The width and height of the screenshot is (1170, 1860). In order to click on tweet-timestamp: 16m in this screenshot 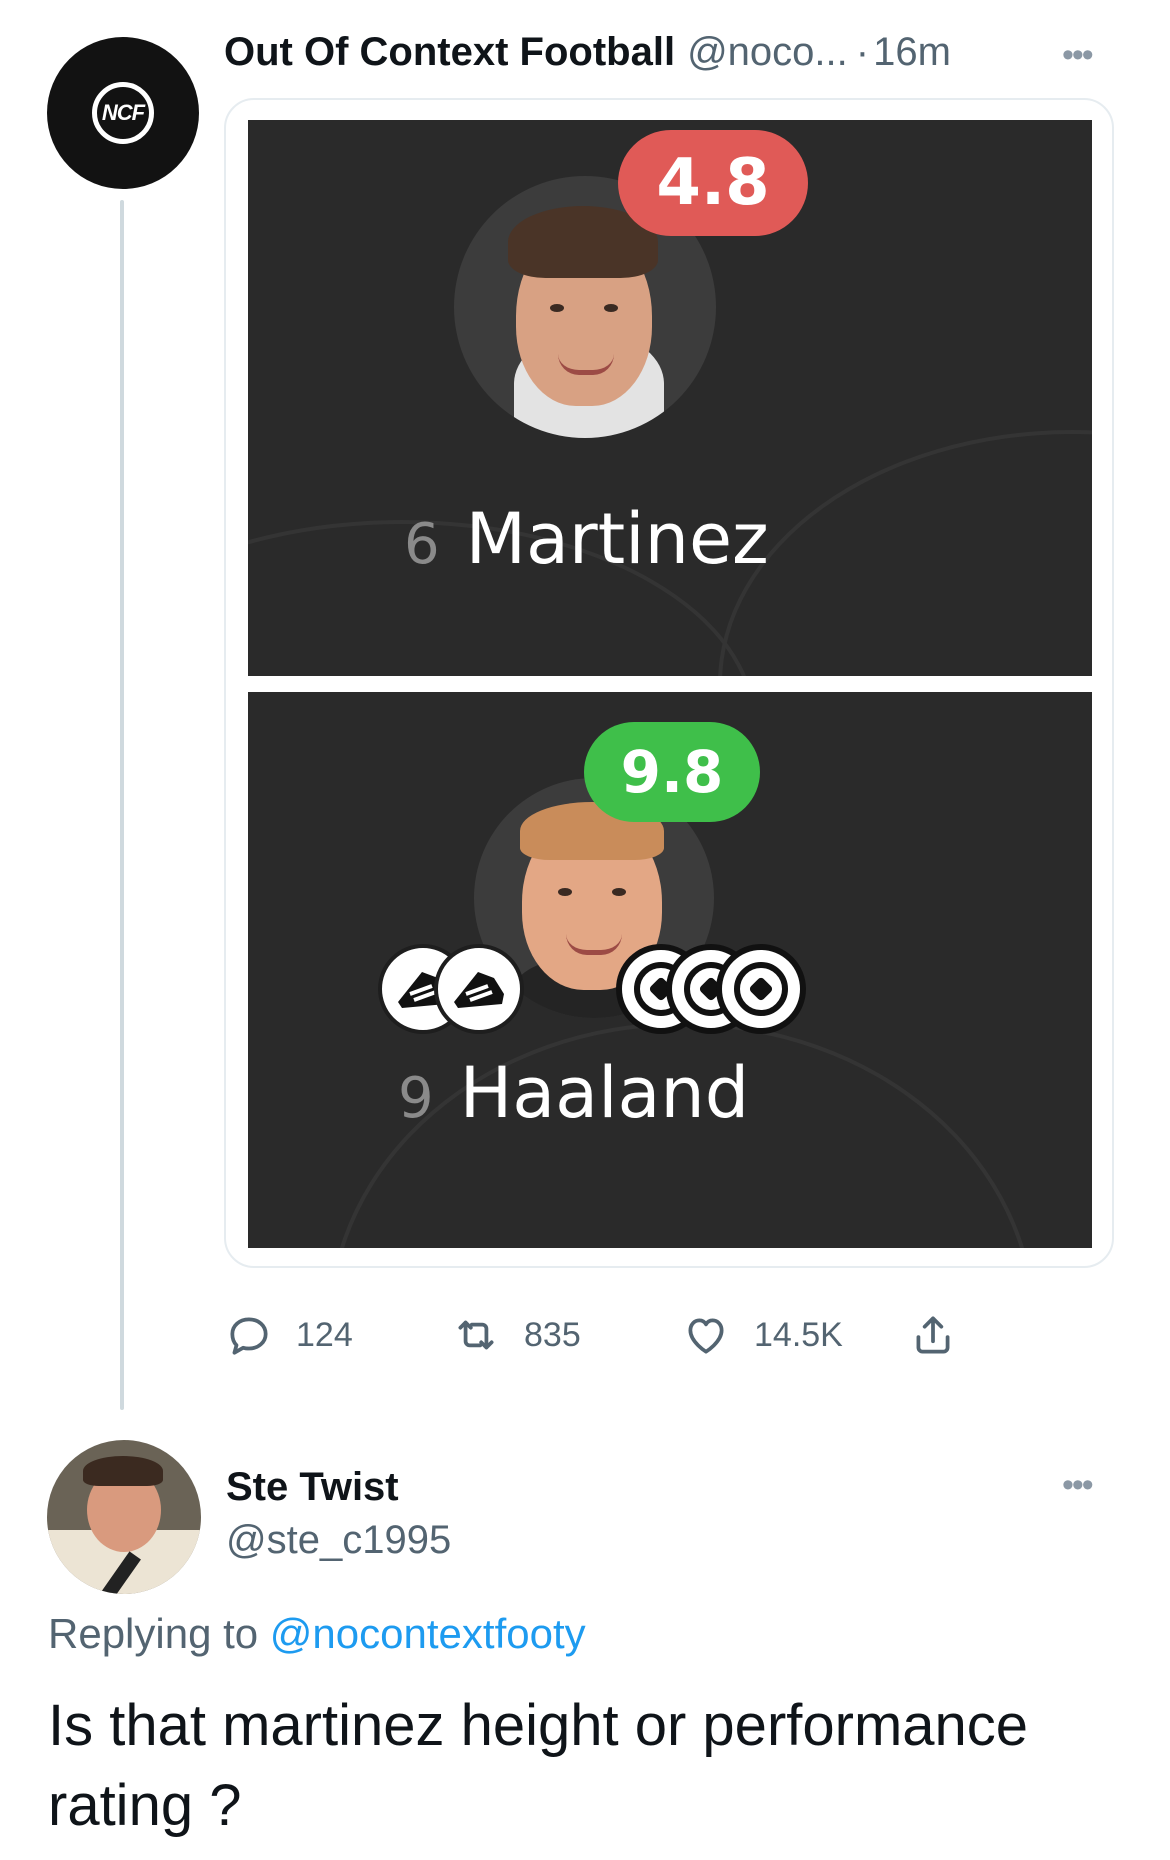, I will do `click(912, 52)`.